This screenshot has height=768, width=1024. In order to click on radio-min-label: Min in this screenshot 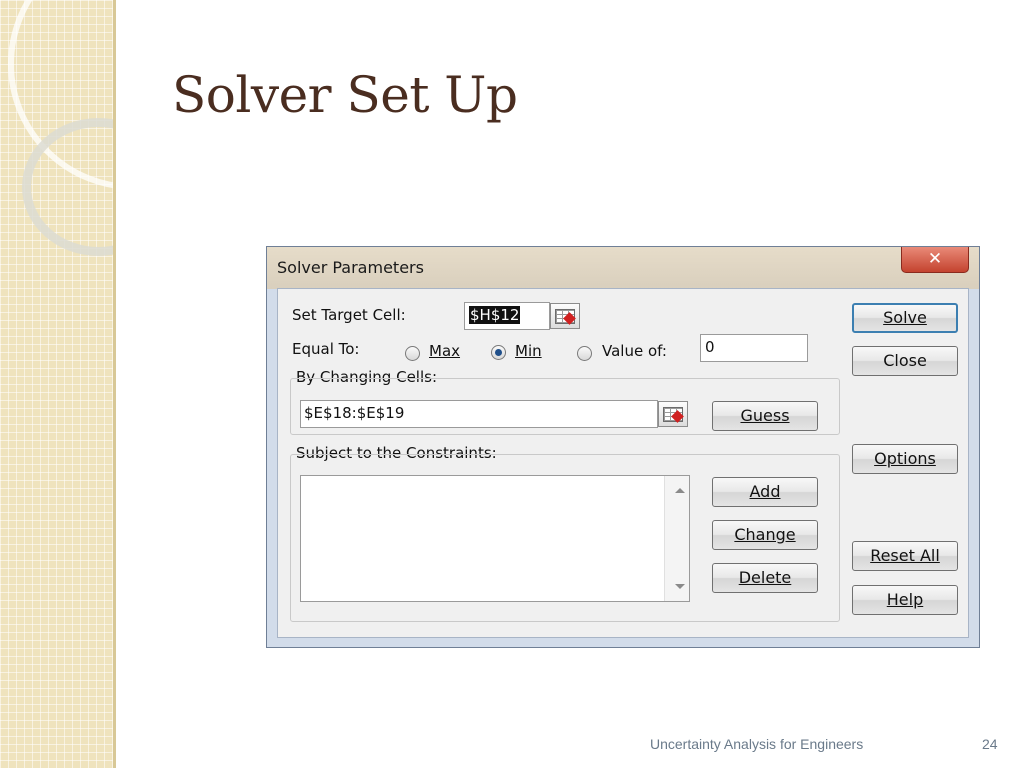, I will do `click(528, 351)`.